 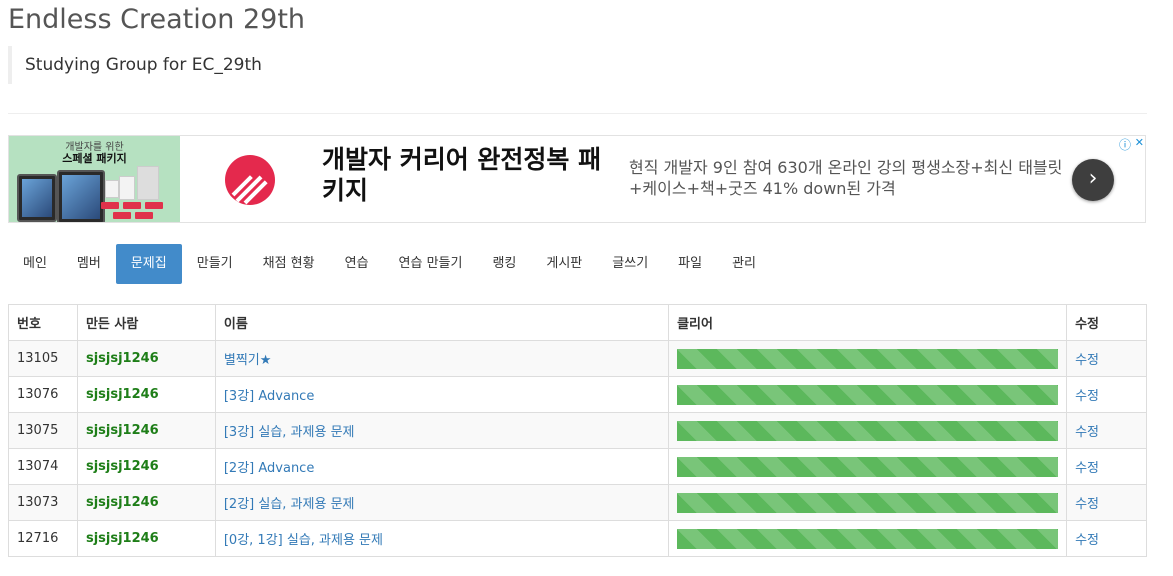 I want to click on problem-set-number: 13073, so click(x=43, y=502).